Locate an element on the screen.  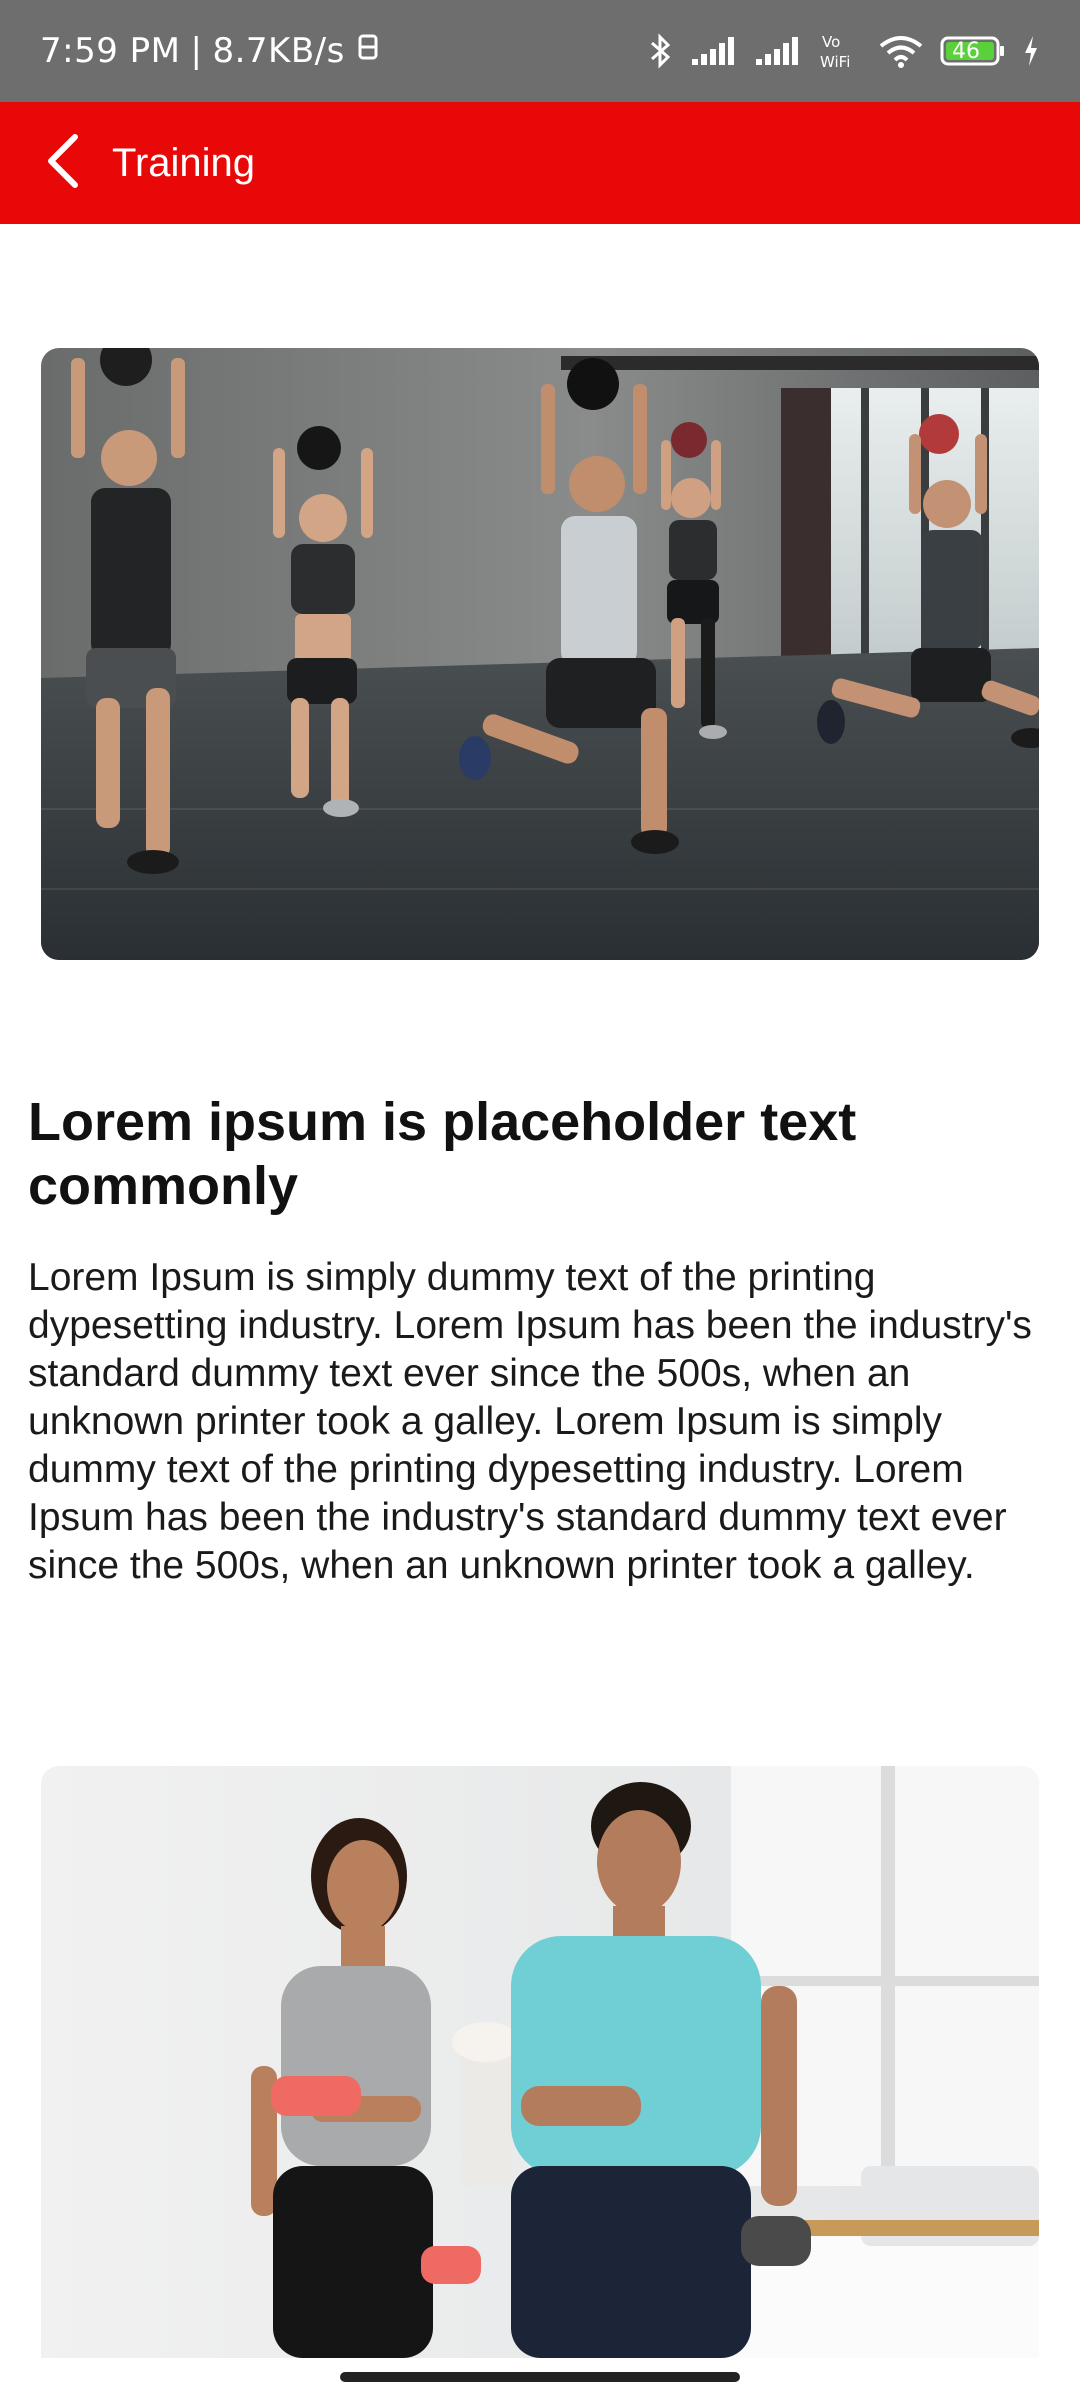
charging-icon is located at coordinates (1031, 51).